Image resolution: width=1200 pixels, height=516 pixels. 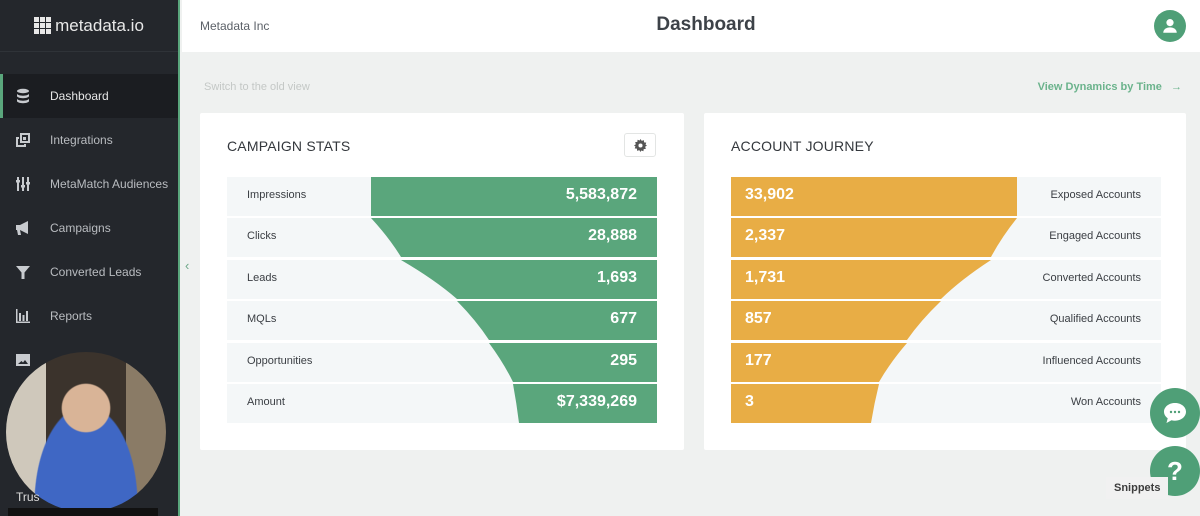 What do you see at coordinates (514, 196) in the screenshot?
I see `funnel-bar: 5,583,872` at bounding box center [514, 196].